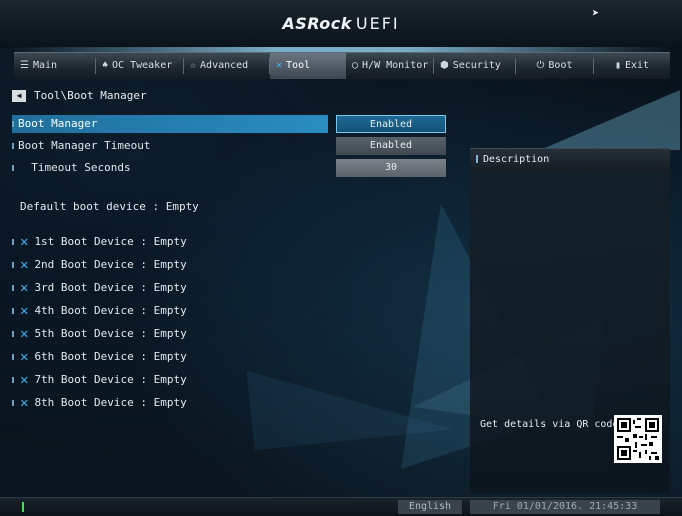 The height and width of the screenshot is (516, 682). What do you see at coordinates (110, 287) in the screenshot?
I see `boot-device-label: 3rd Boot Device : Empty` at bounding box center [110, 287].